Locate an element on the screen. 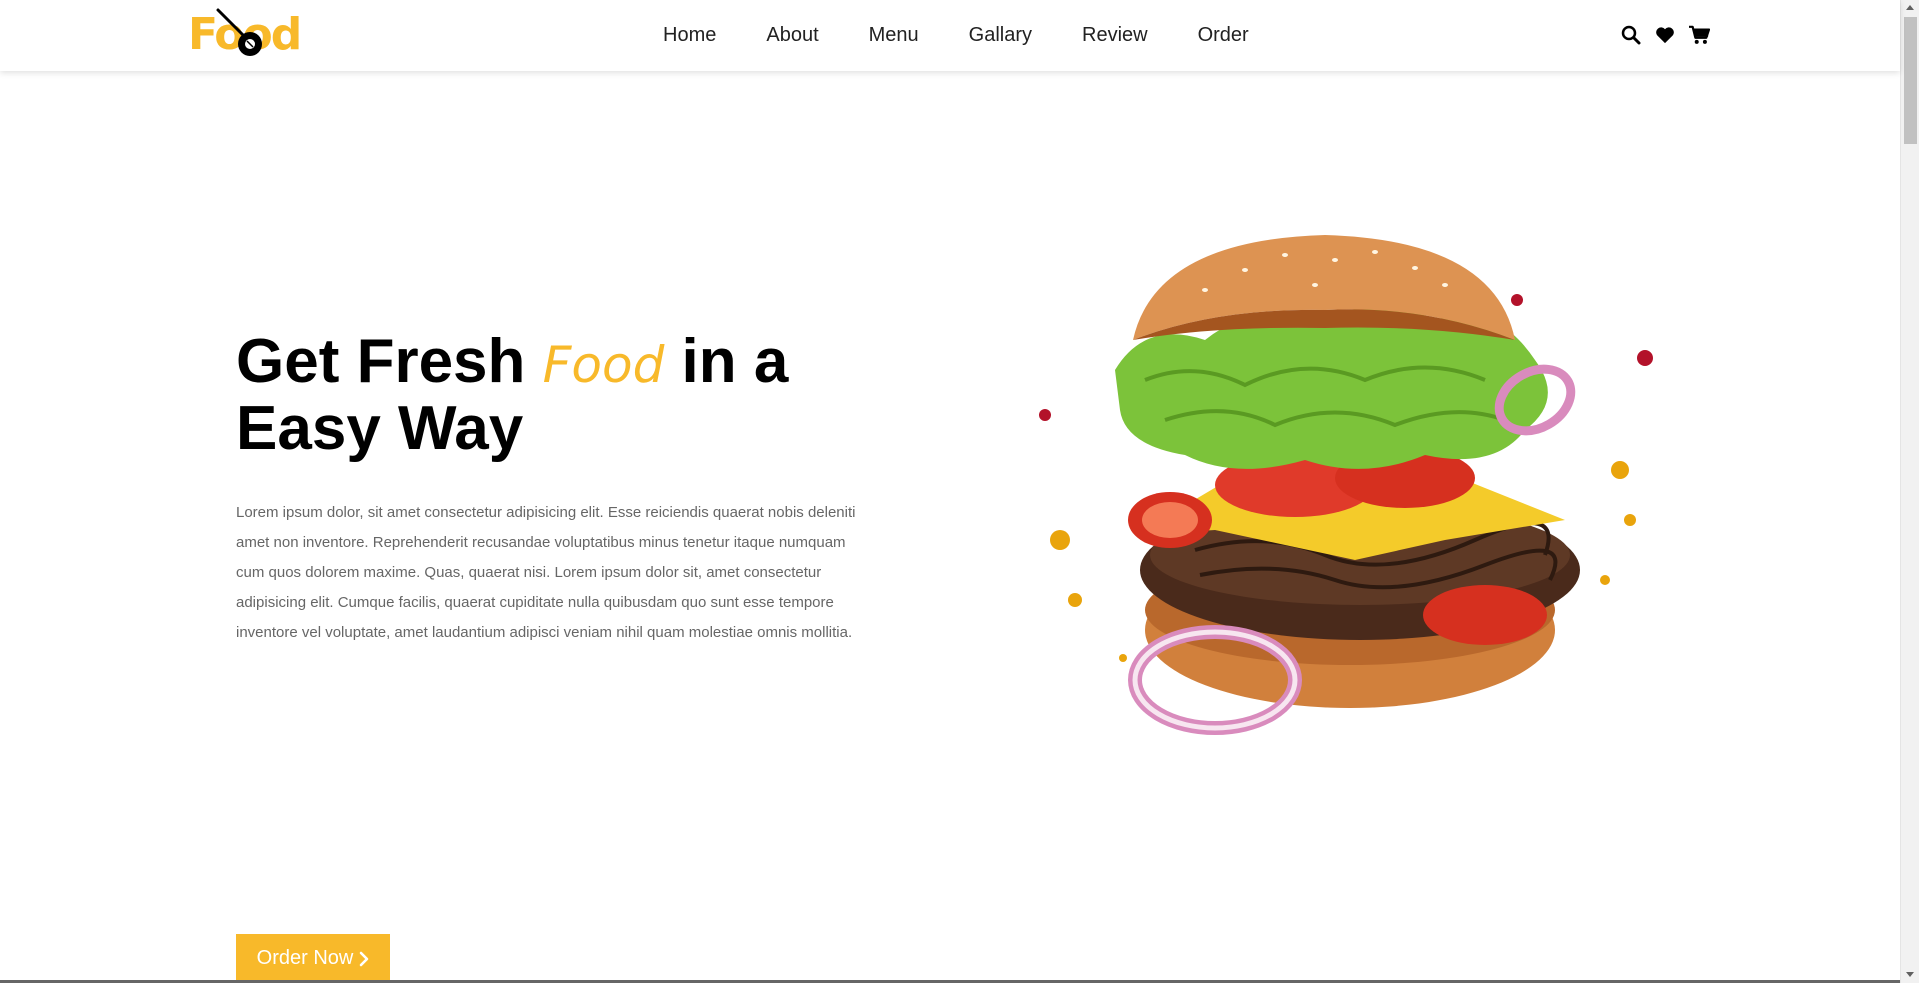  hero-title: Get Fresh Food in a Easy Way is located at coordinates (512, 395).